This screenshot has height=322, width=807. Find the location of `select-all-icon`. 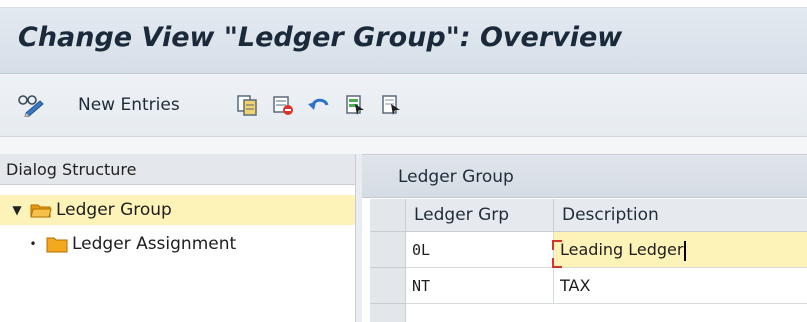

select-all-icon is located at coordinates (355, 105).